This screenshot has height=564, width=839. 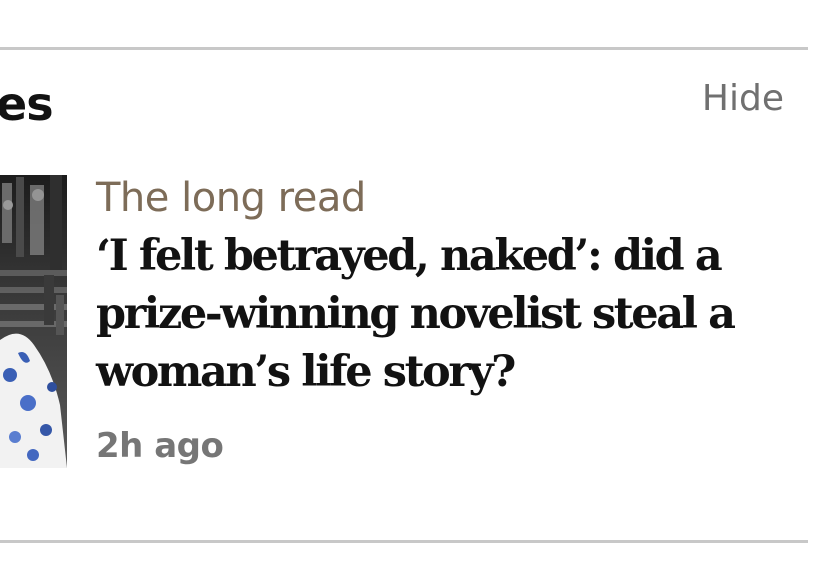 What do you see at coordinates (33, 321) in the screenshot?
I see `article-thumbnail` at bounding box center [33, 321].